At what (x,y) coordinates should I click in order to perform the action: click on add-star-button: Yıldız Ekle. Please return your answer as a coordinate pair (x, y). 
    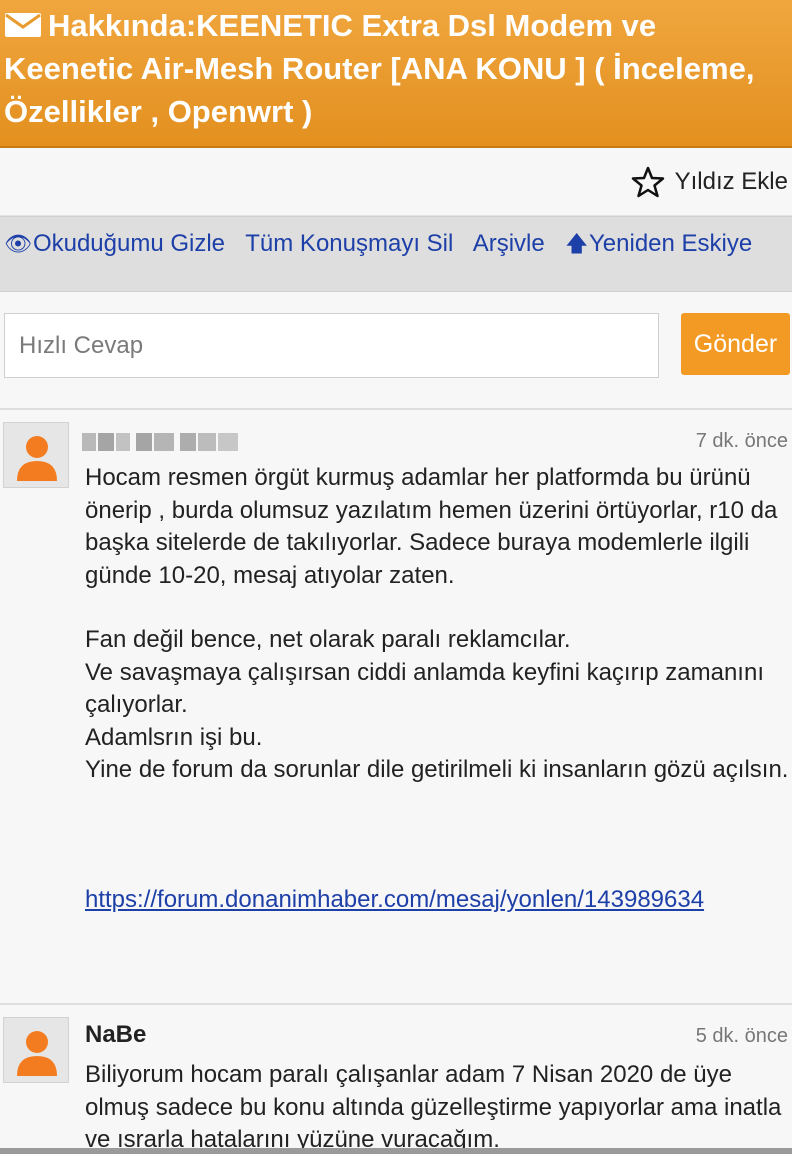
    Looking at the image, I should click on (731, 182).